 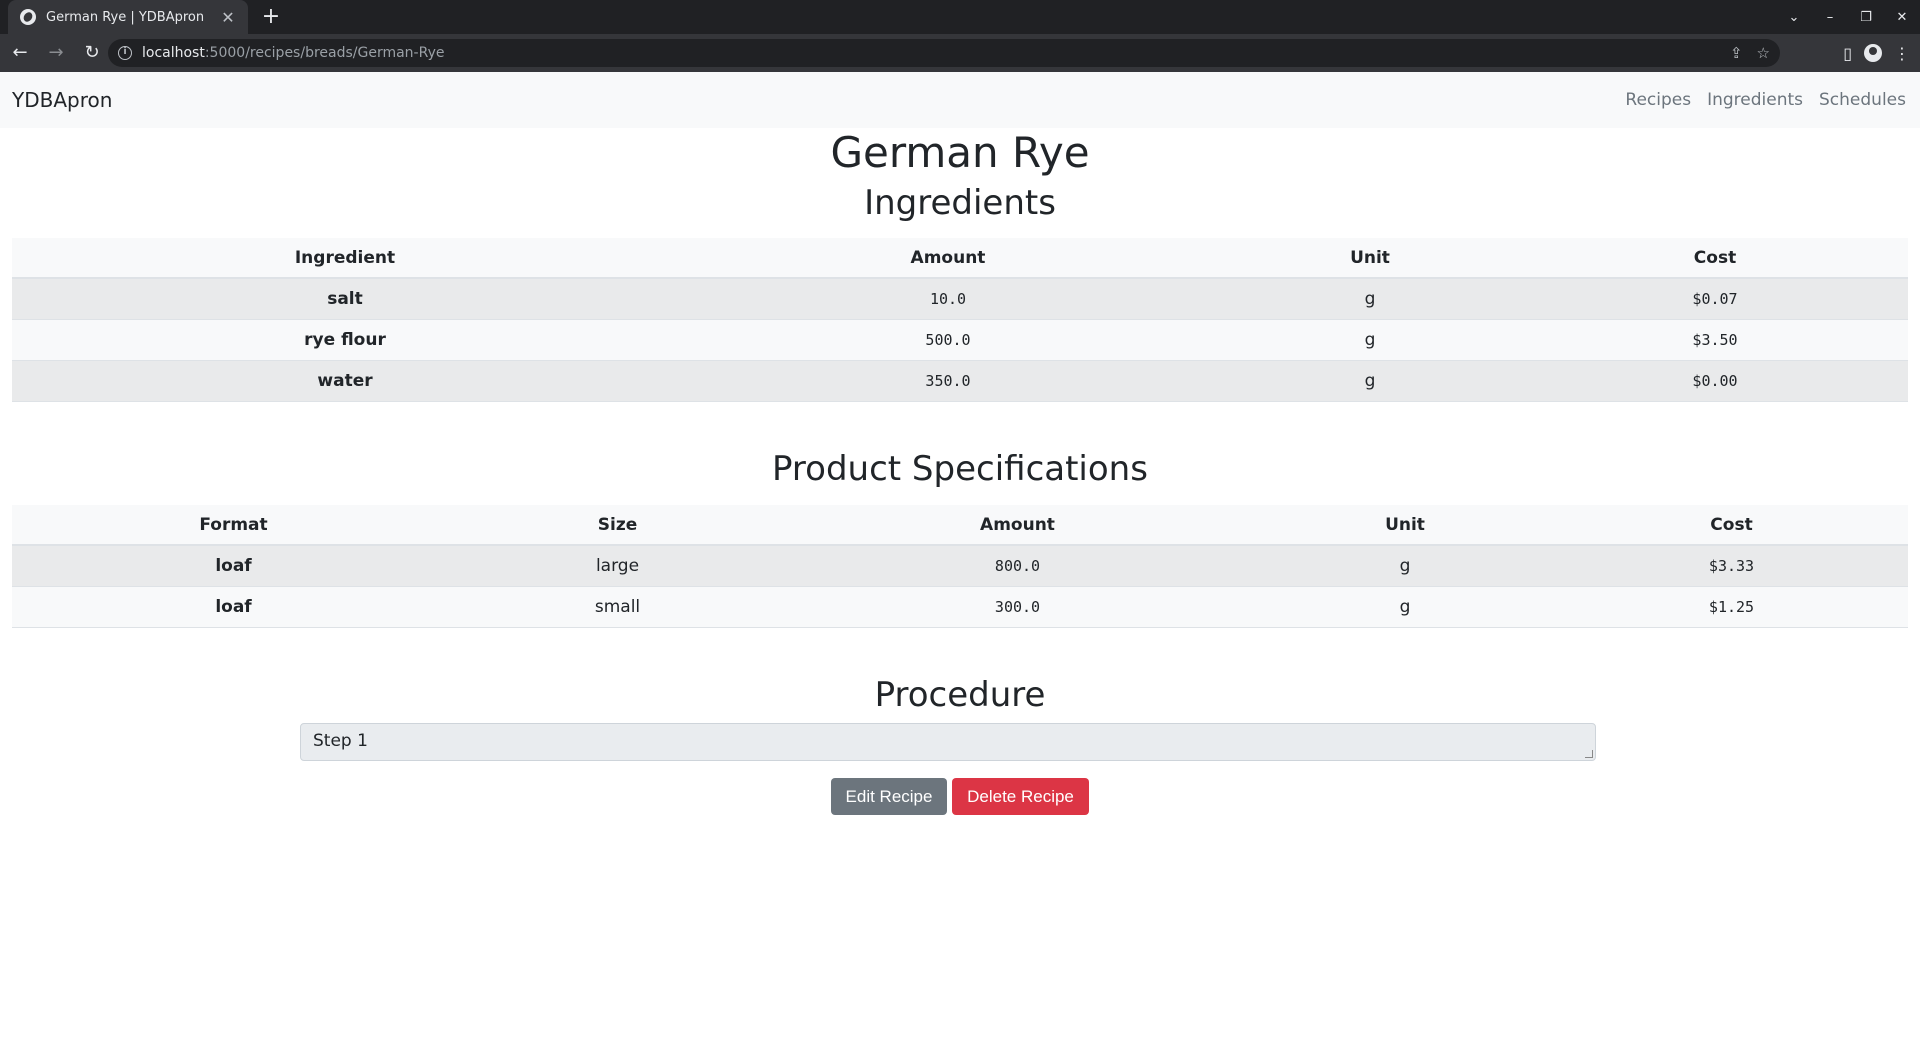 What do you see at coordinates (1731, 607) in the screenshot?
I see `spec-cost: $1.25` at bounding box center [1731, 607].